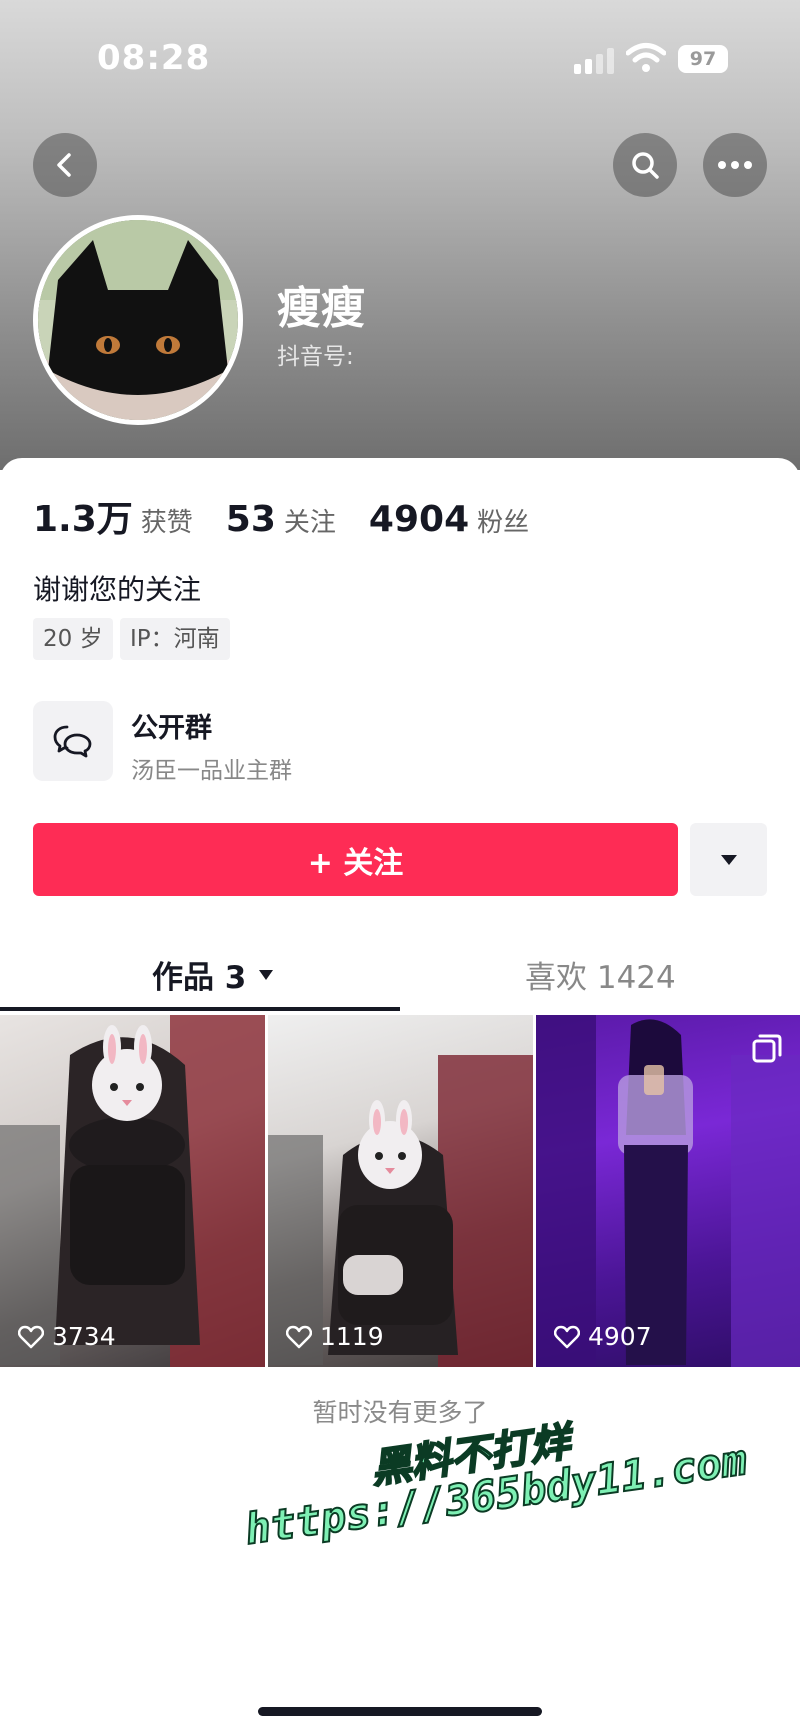 The width and height of the screenshot is (800, 1735). I want to click on status-bar: 08:28 97, so click(400, 50).